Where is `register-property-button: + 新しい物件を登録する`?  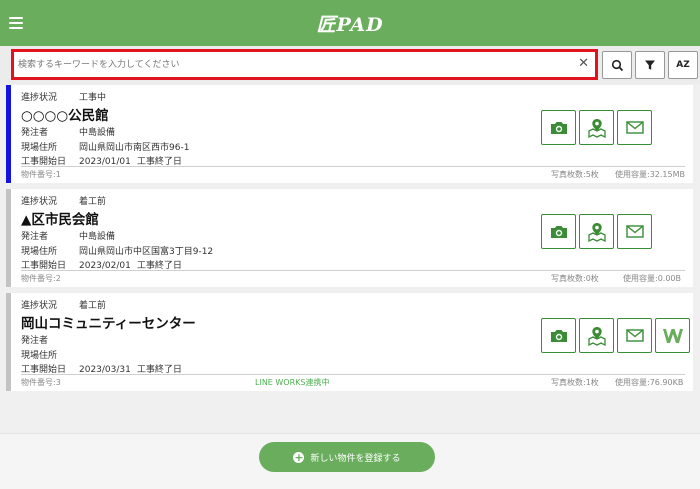 register-property-button: + 新しい物件を登録する is located at coordinates (347, 457).